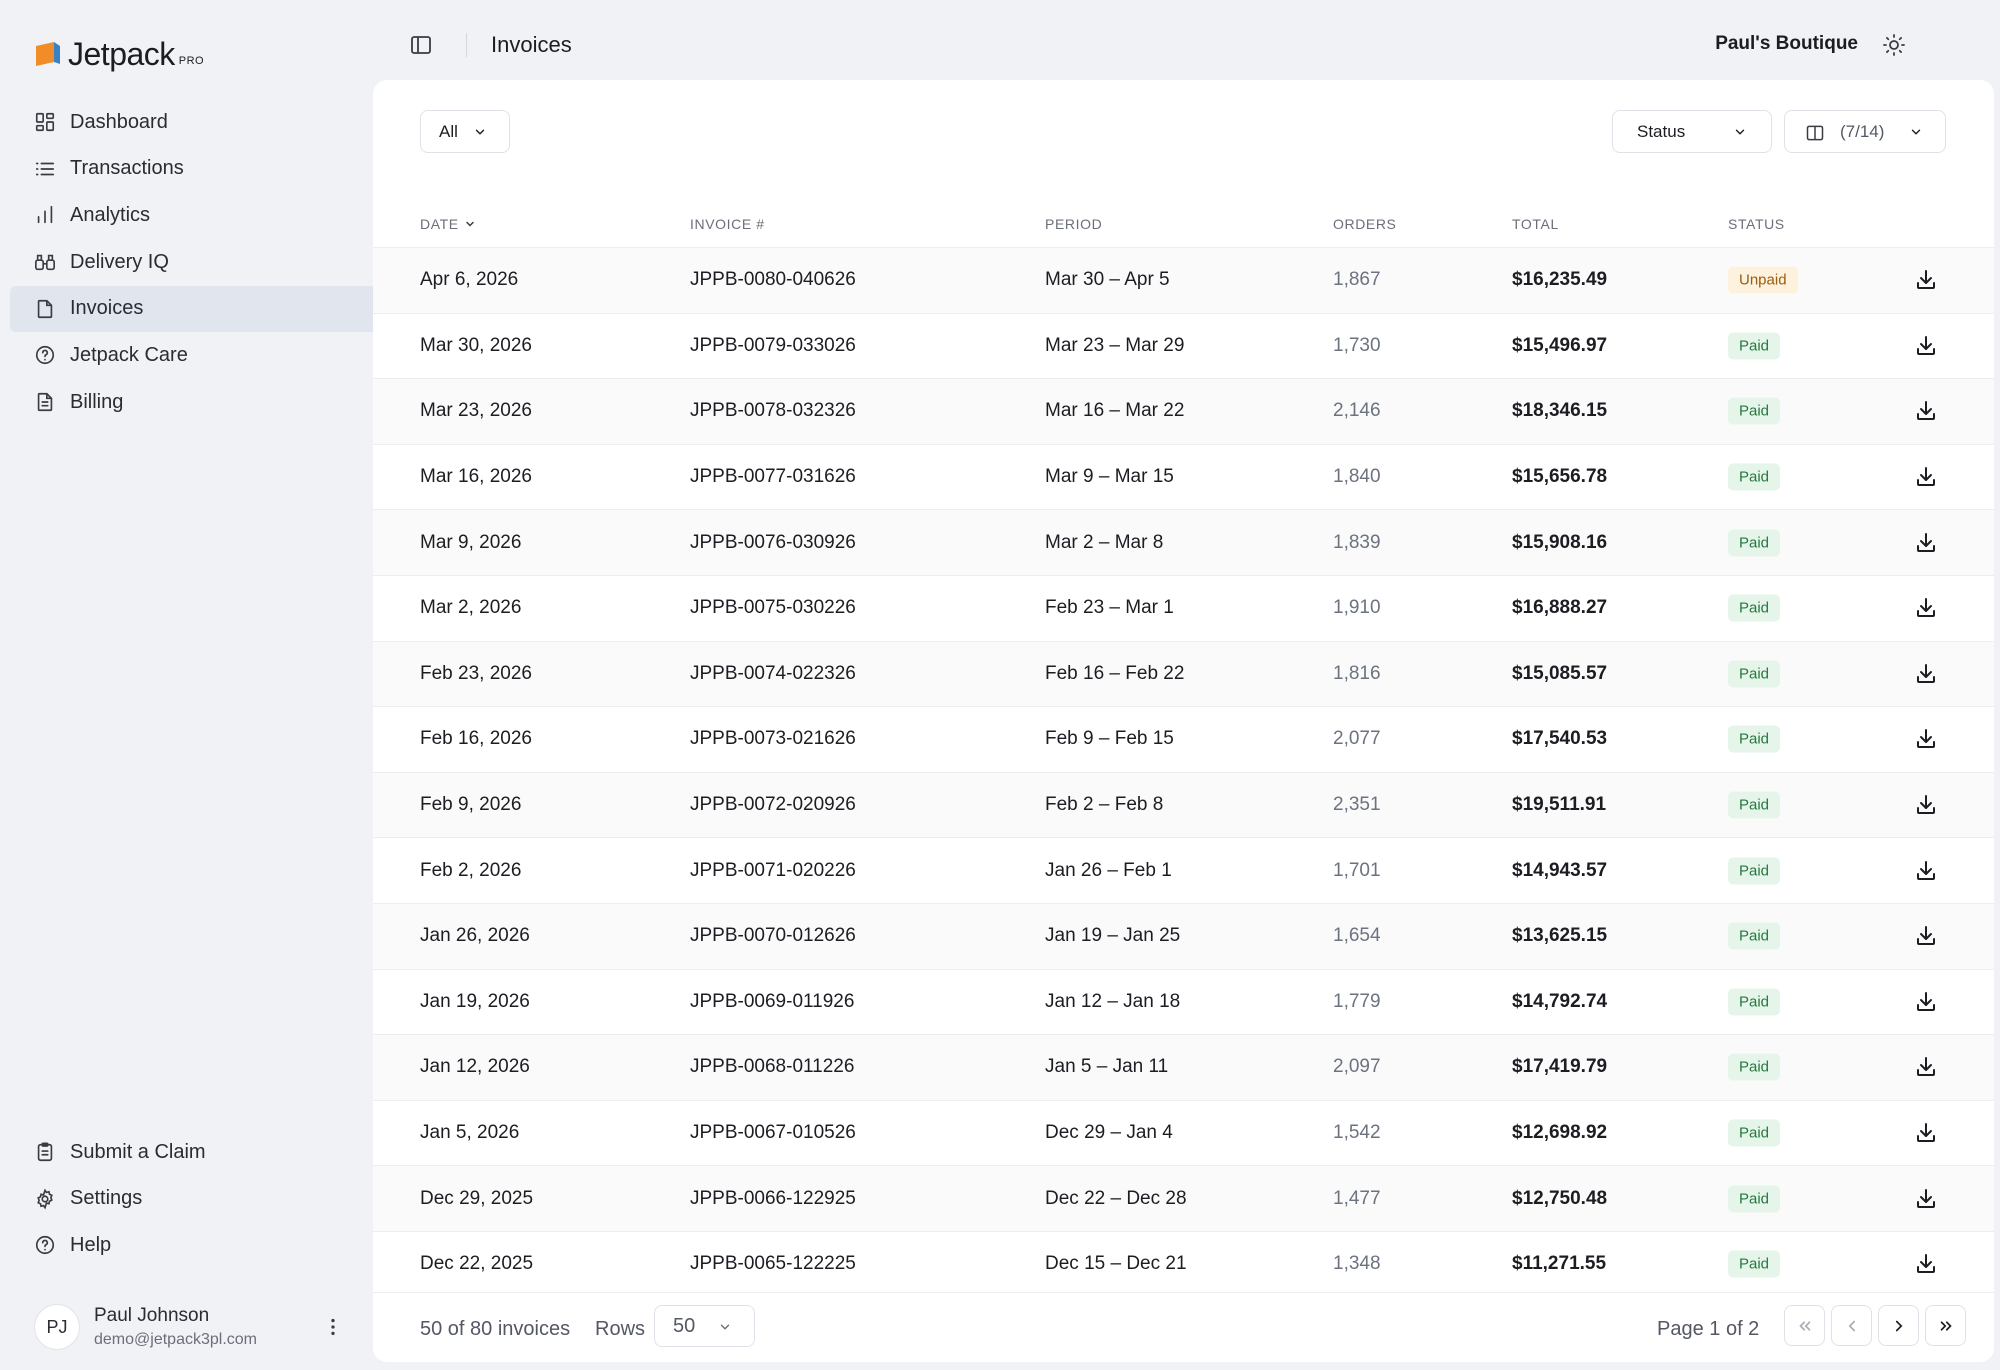 This screenshot has height=1370, width=2000. I want to click on status-filter-dropdown: Status, so click(1692, 131).